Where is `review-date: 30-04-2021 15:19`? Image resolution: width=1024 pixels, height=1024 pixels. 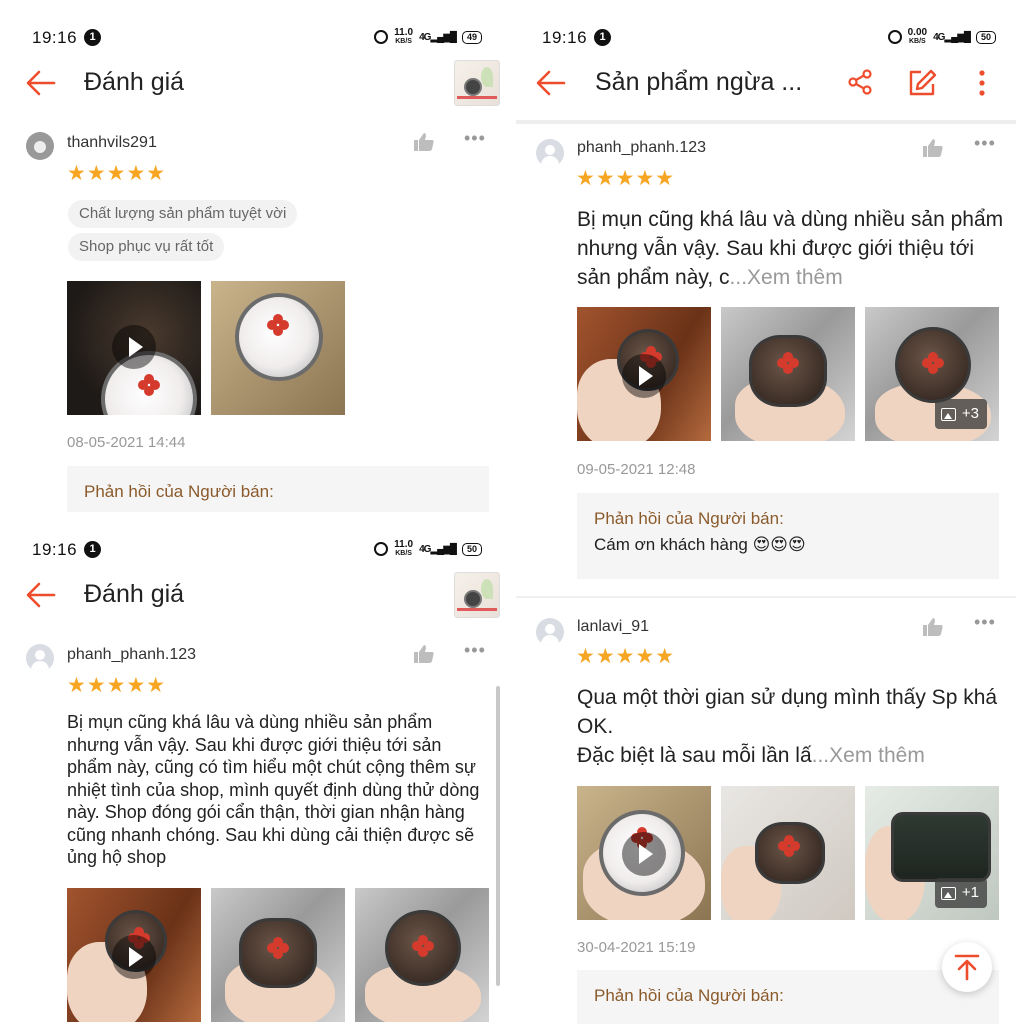 review-date: 30-04-2021 15:19 is located at coordinates (636, 947).